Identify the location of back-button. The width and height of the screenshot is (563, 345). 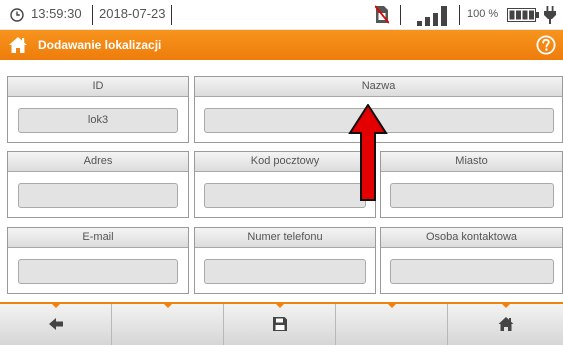
(56, 324).